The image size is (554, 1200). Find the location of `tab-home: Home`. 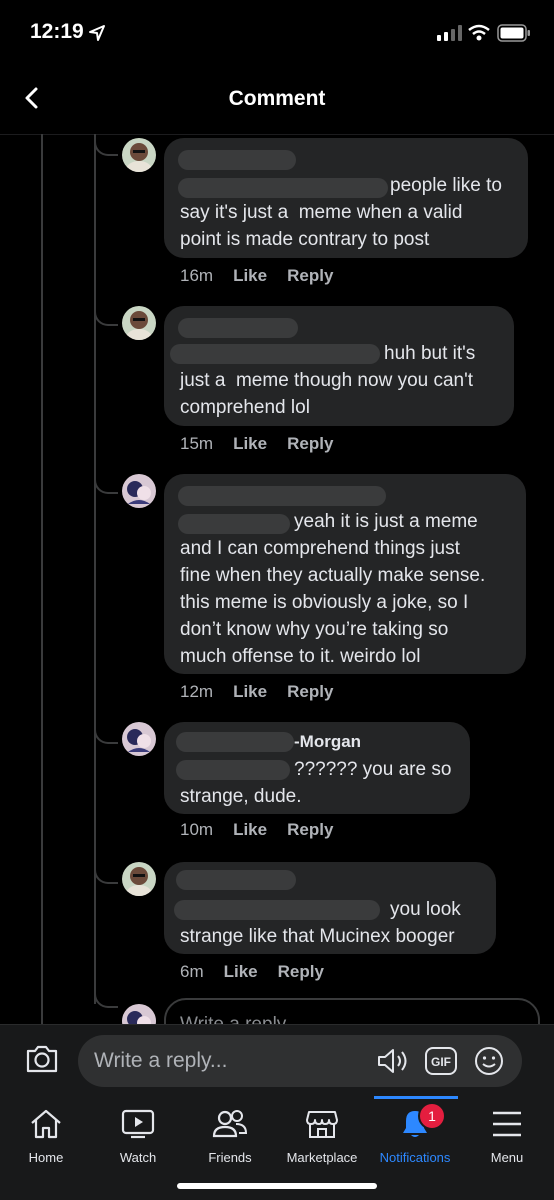

tab-home: Home is located at coordinates (46, 1136).